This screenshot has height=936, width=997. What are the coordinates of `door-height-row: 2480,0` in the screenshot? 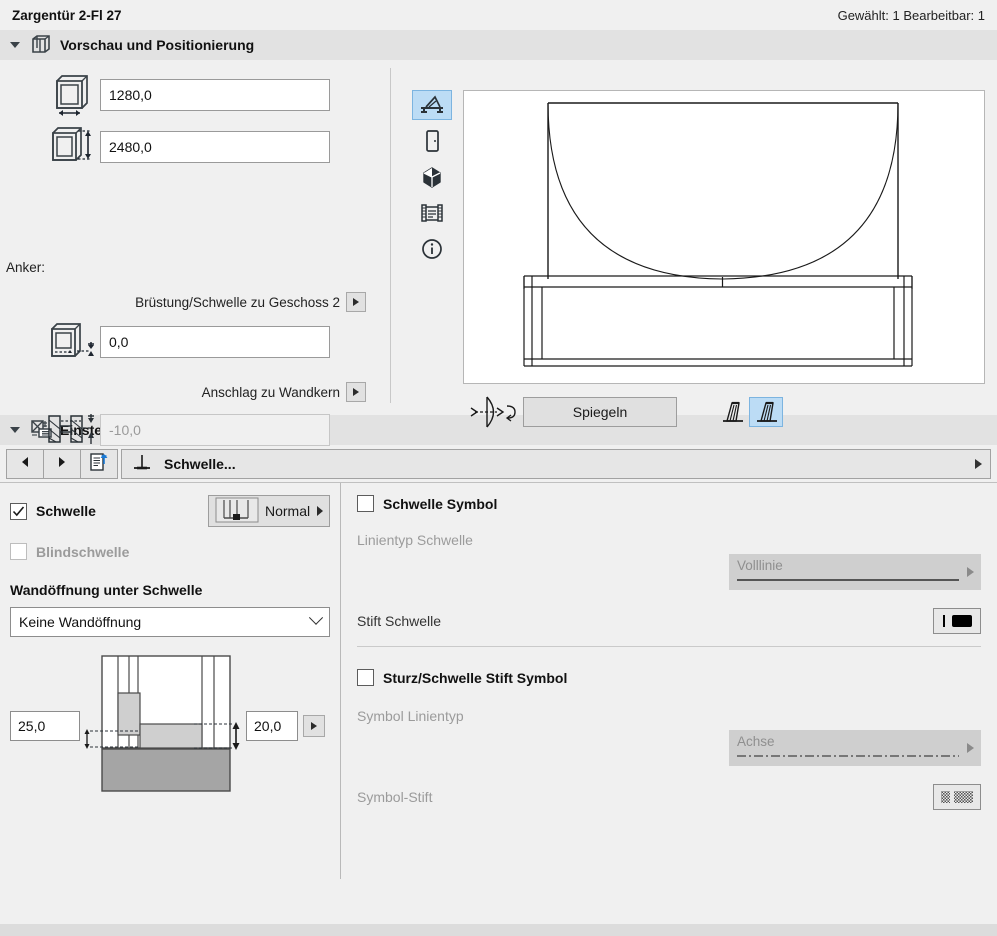 It's located at (187, 147).